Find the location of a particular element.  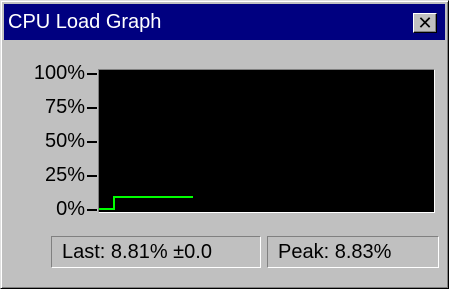

cpu-load-line is located at coordinates (146, 203).